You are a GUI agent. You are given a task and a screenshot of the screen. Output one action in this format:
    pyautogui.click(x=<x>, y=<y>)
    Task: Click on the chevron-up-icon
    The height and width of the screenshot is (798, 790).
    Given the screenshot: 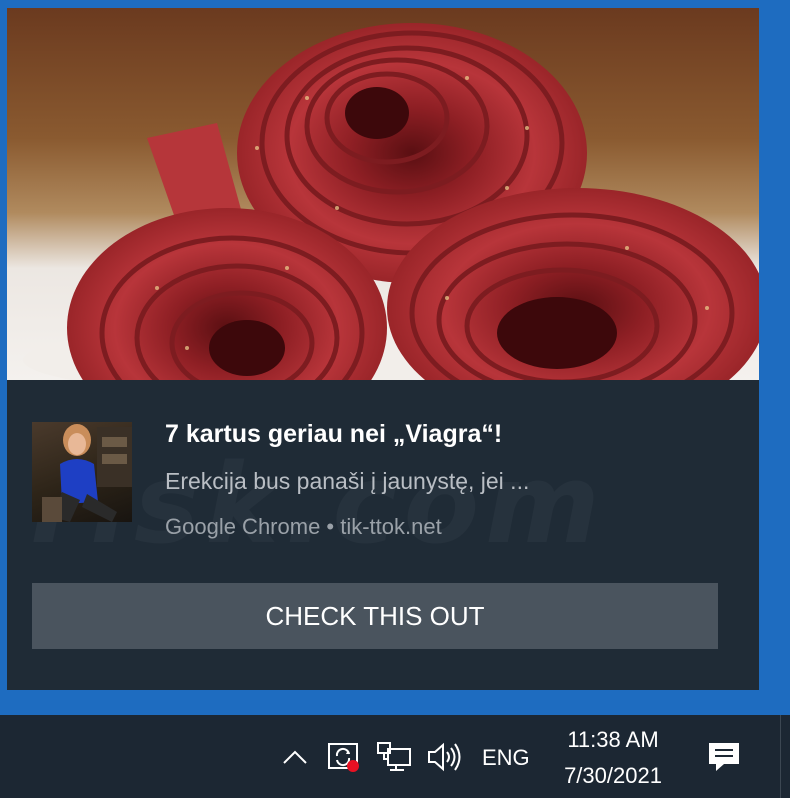 What is the action you would take?
    pyautogui.click(x=295, y=757)
    